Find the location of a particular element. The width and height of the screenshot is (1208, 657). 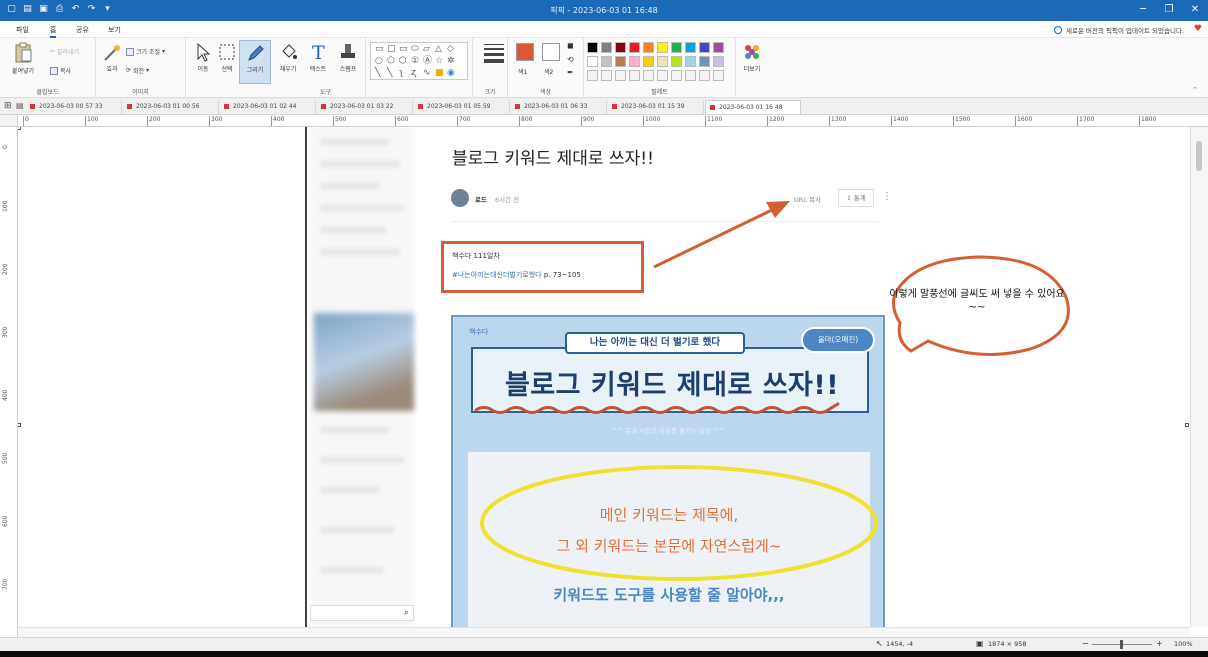

gear-shape-icon: ✲ is located at coordinates (451, 61).